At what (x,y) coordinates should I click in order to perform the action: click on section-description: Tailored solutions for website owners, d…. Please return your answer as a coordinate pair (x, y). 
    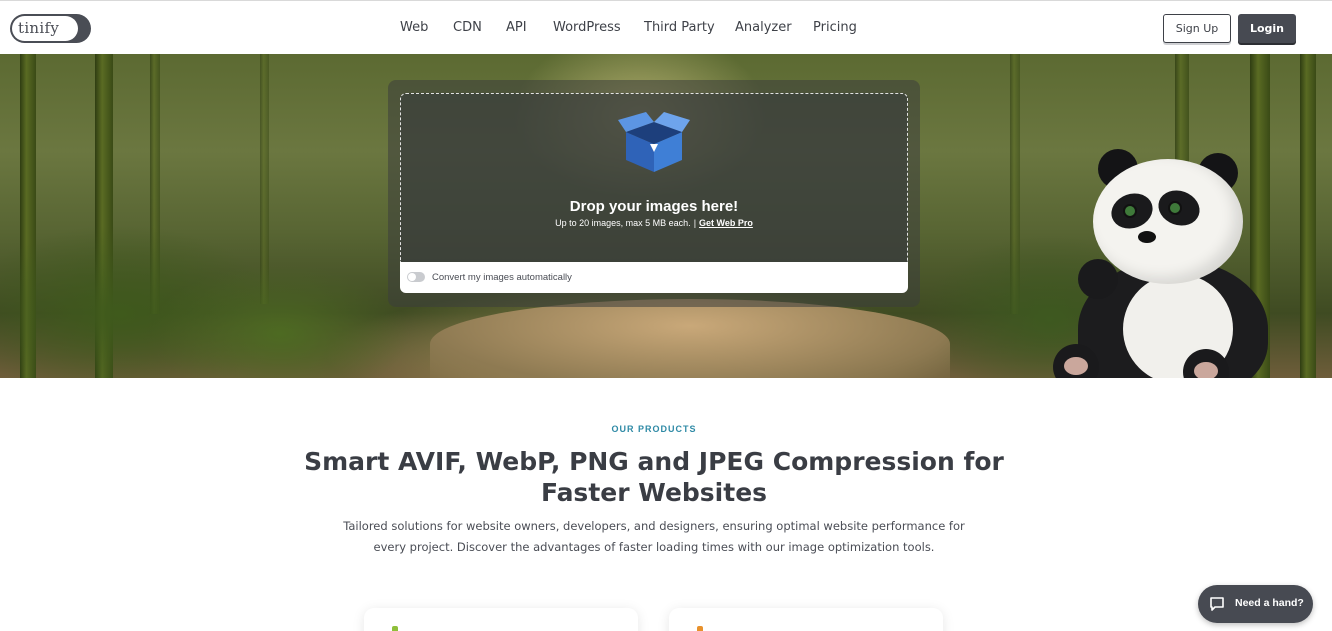
    Looking at the image, I should click on (654, 536).